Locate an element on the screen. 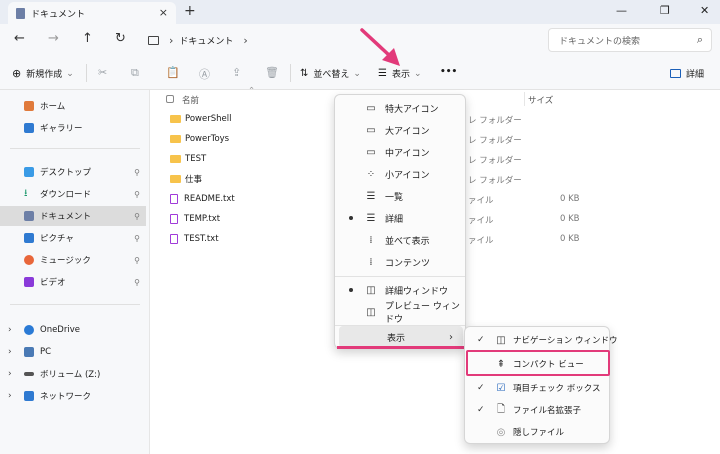 This screenshot has width=720, height=454. menu-item-extra-large-icons: ▭ 特大アイコン is located at coordinates (401, 108).